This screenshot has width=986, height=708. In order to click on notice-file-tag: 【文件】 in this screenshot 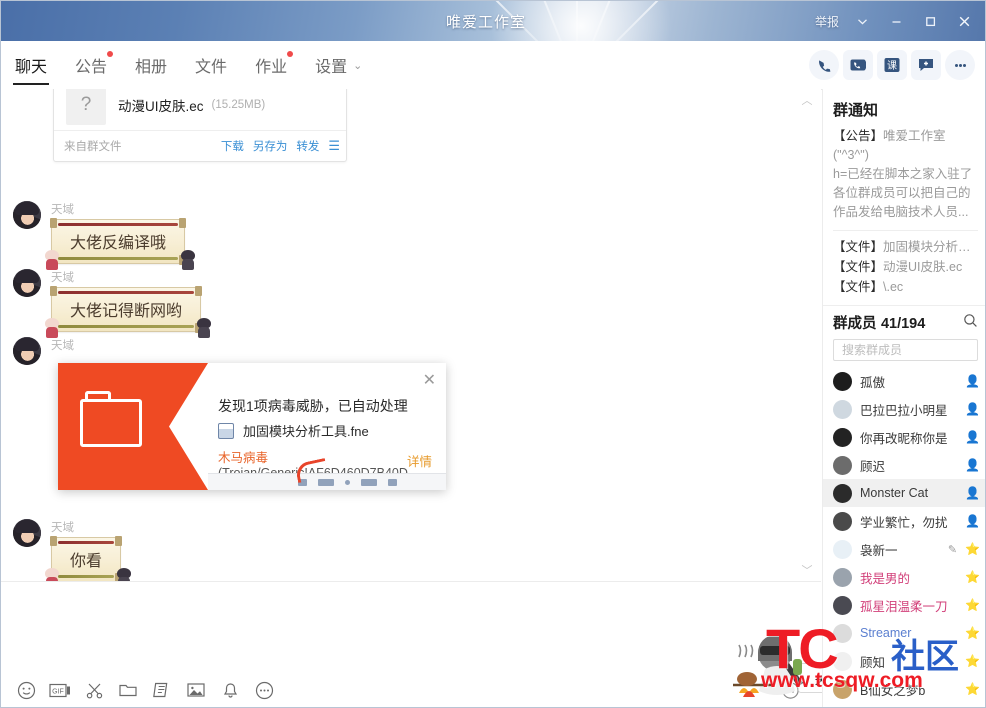, I will do `click(858, 247)`.